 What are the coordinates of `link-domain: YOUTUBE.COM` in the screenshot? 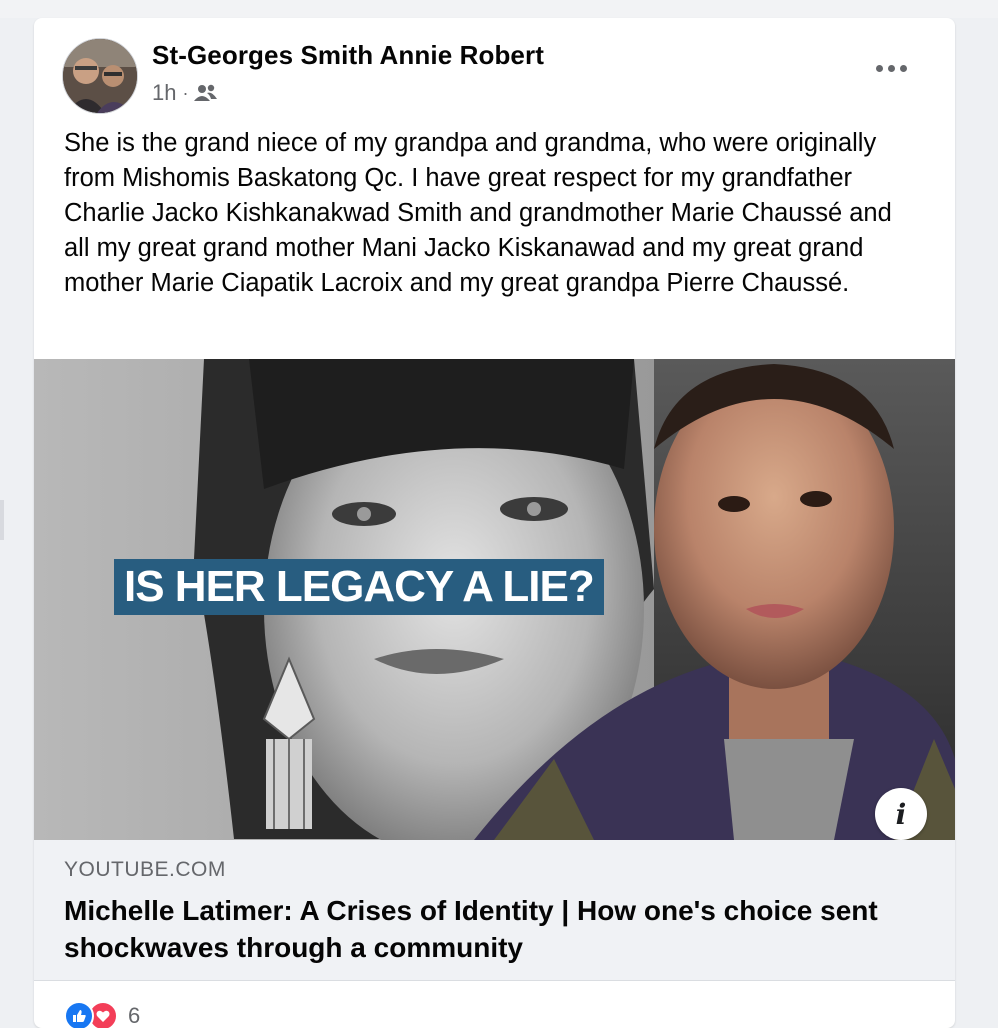 It's located at (145, 869).